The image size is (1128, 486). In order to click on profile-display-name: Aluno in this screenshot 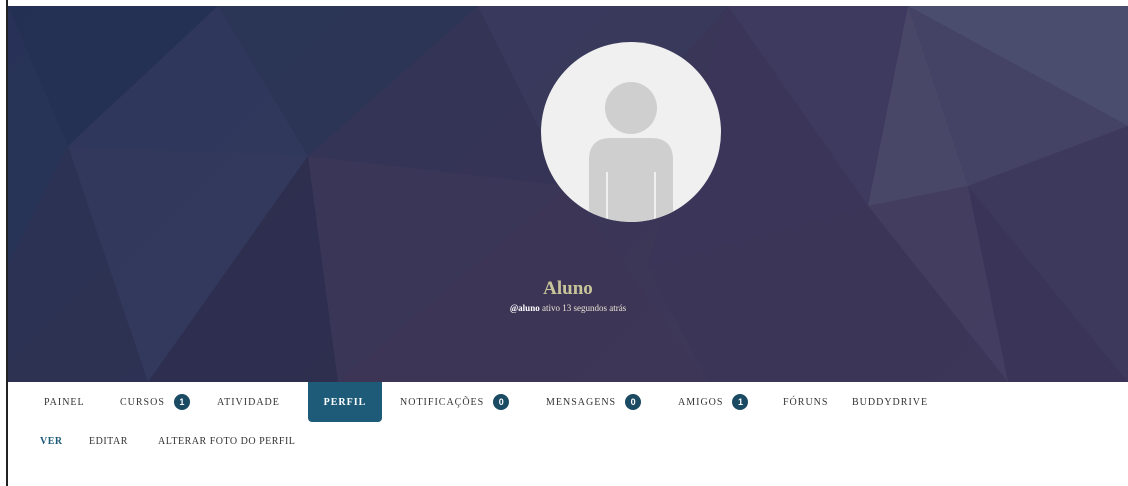, I will do `click(568, 288)`.